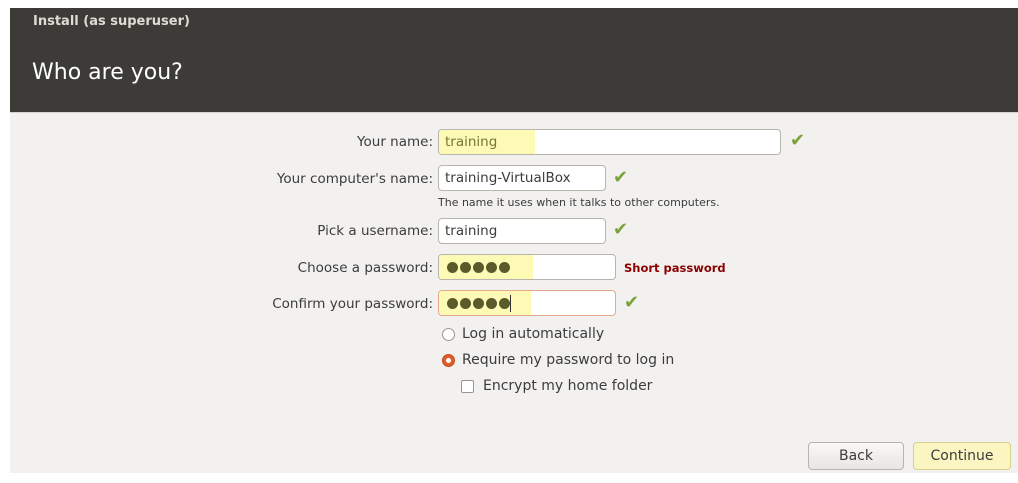 The width and height of the screenshot is (1018, 483). What do you see at coordinates (533, 334) in the screenshot?
I see `login-automatically-label: Log in automatically` at bounding box center [533, 334].